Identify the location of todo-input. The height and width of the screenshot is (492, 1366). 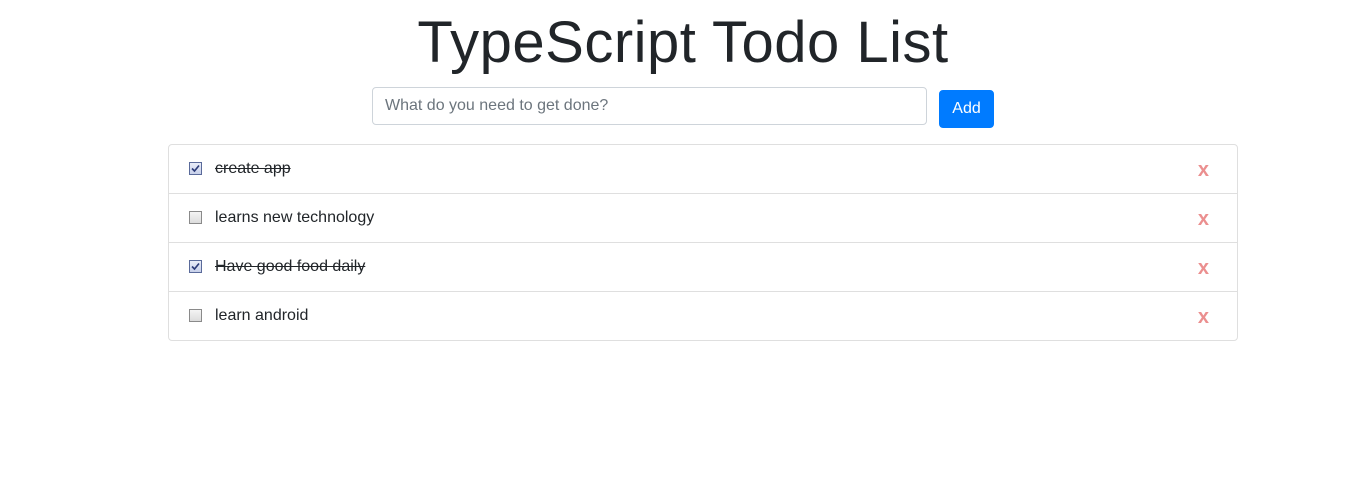
(649, 106).